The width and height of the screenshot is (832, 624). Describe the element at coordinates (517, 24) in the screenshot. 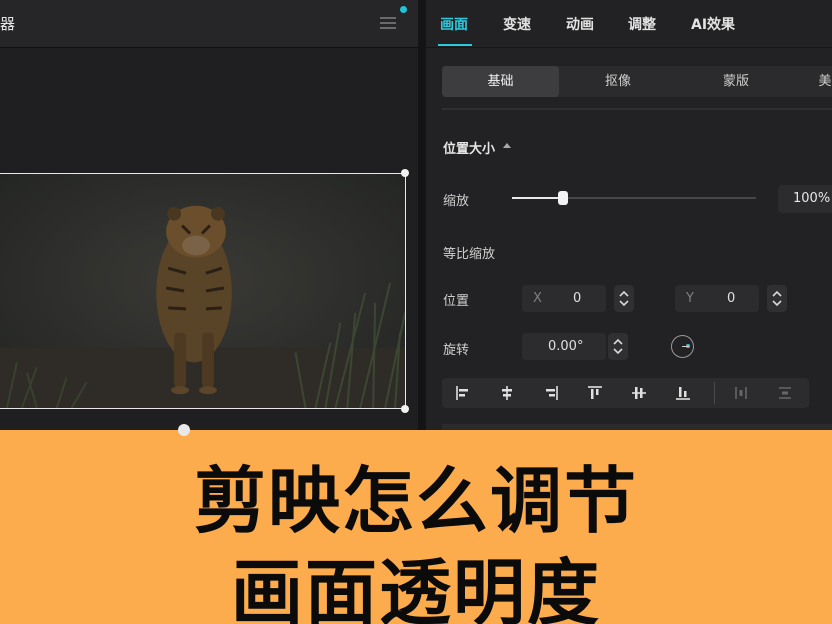

I see `tab-speed: 变速` at that location.